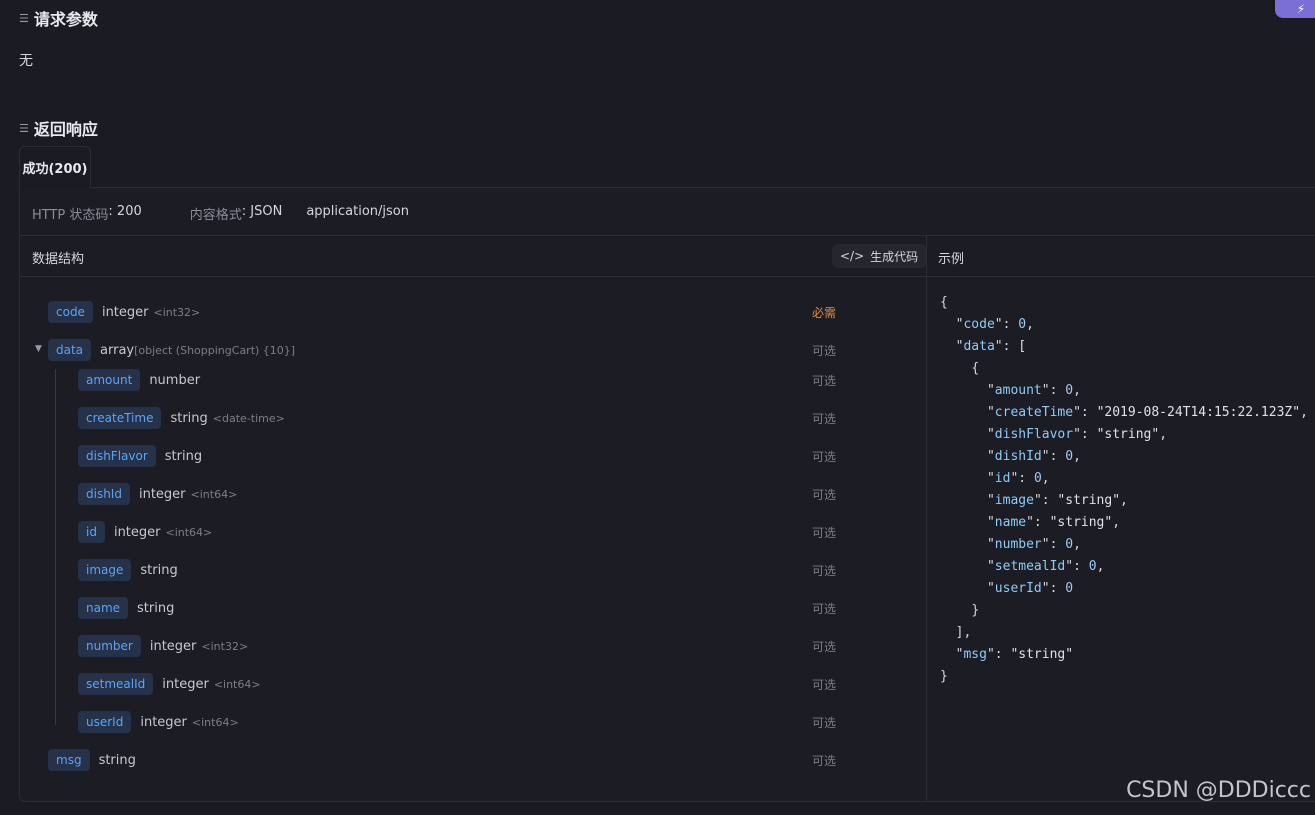  What do you see at coordinates (105, 570) in the screenshot?
I see `field-name-tag: image` at bounding box center [105, 570].